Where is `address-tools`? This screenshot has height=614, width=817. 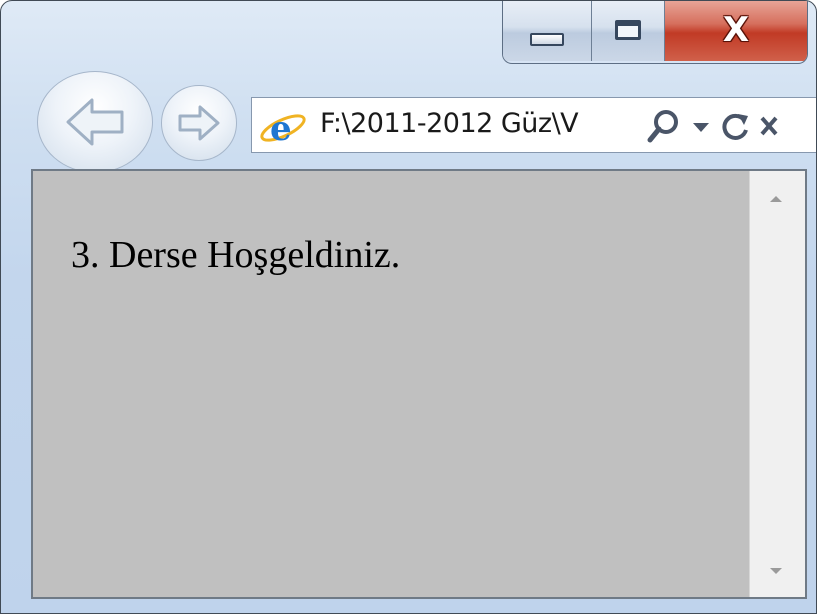
address-tools is located at coordinates (711, 126).